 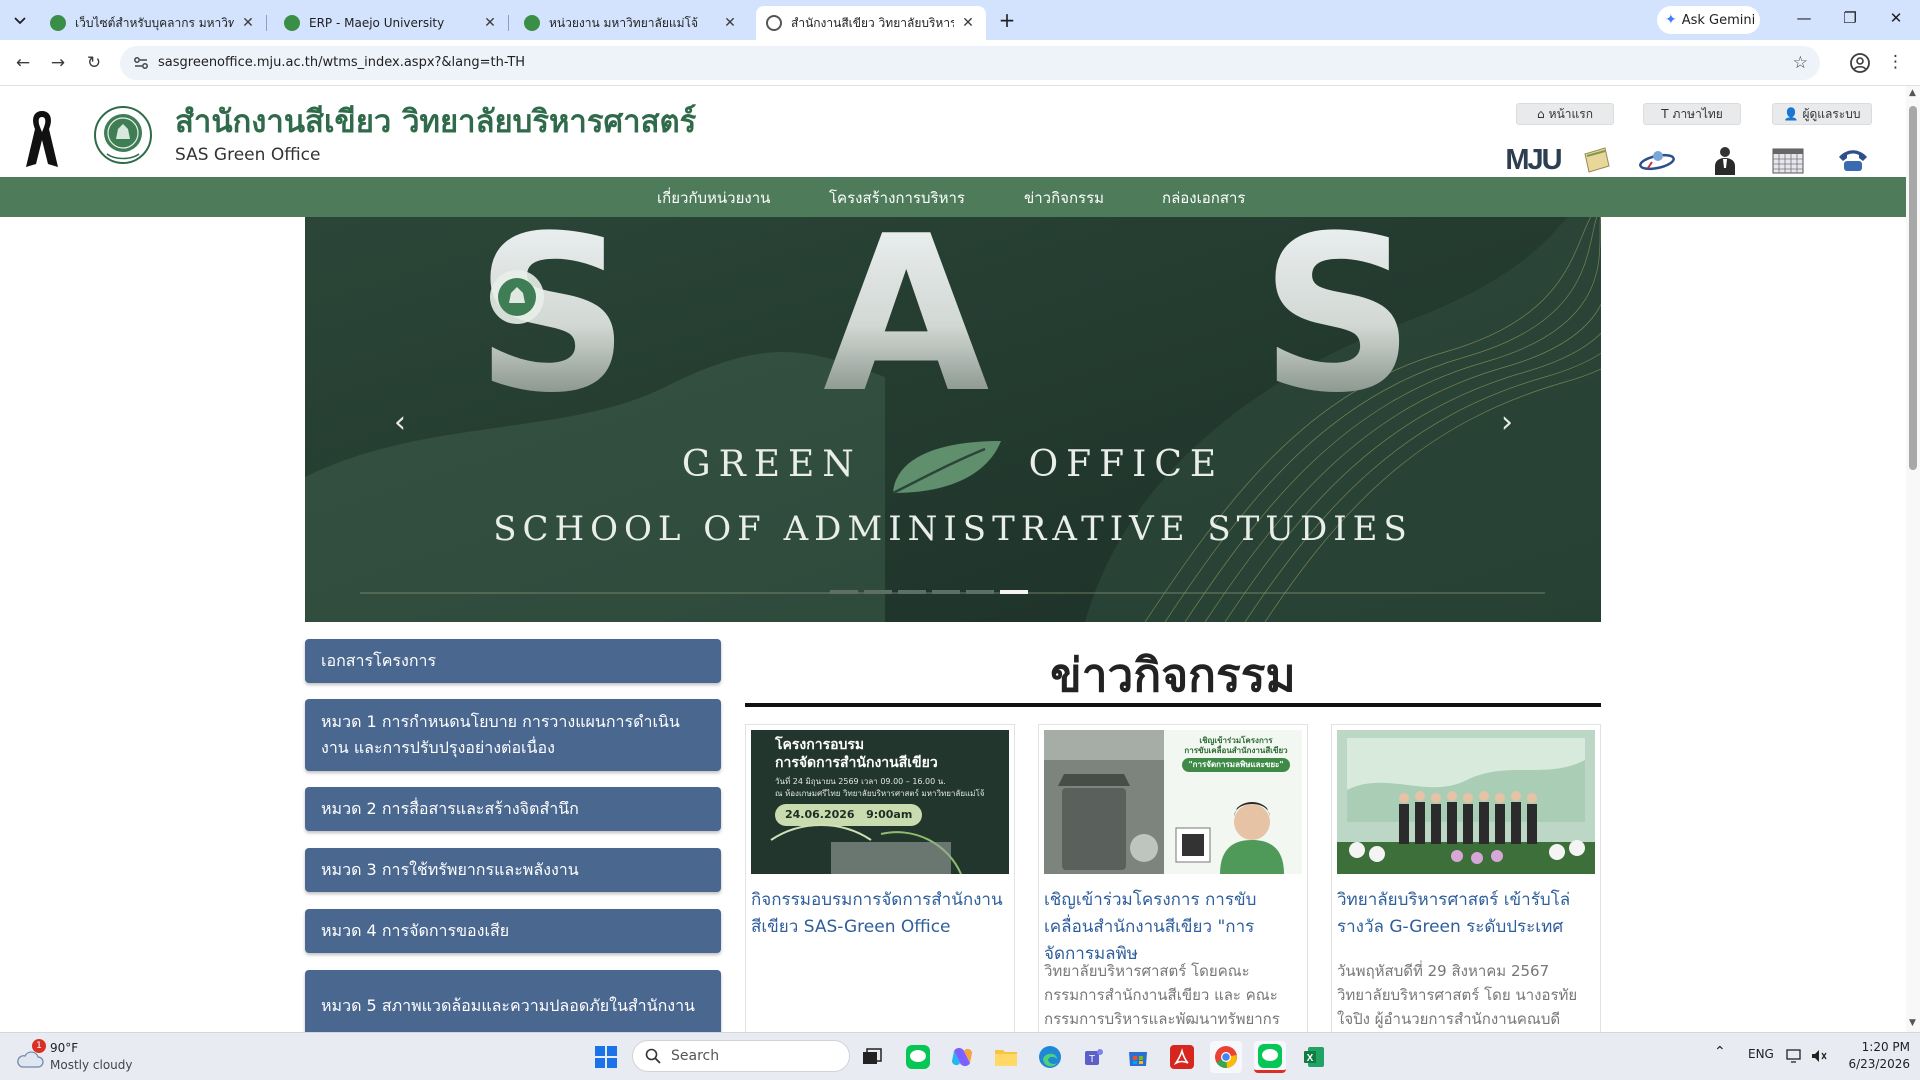 What do you see at coordinates (513, 661) in the screenshot?
I see `sidebar-item-project-docs: เอกสารโครงการ` at bounding box center [513, 661].